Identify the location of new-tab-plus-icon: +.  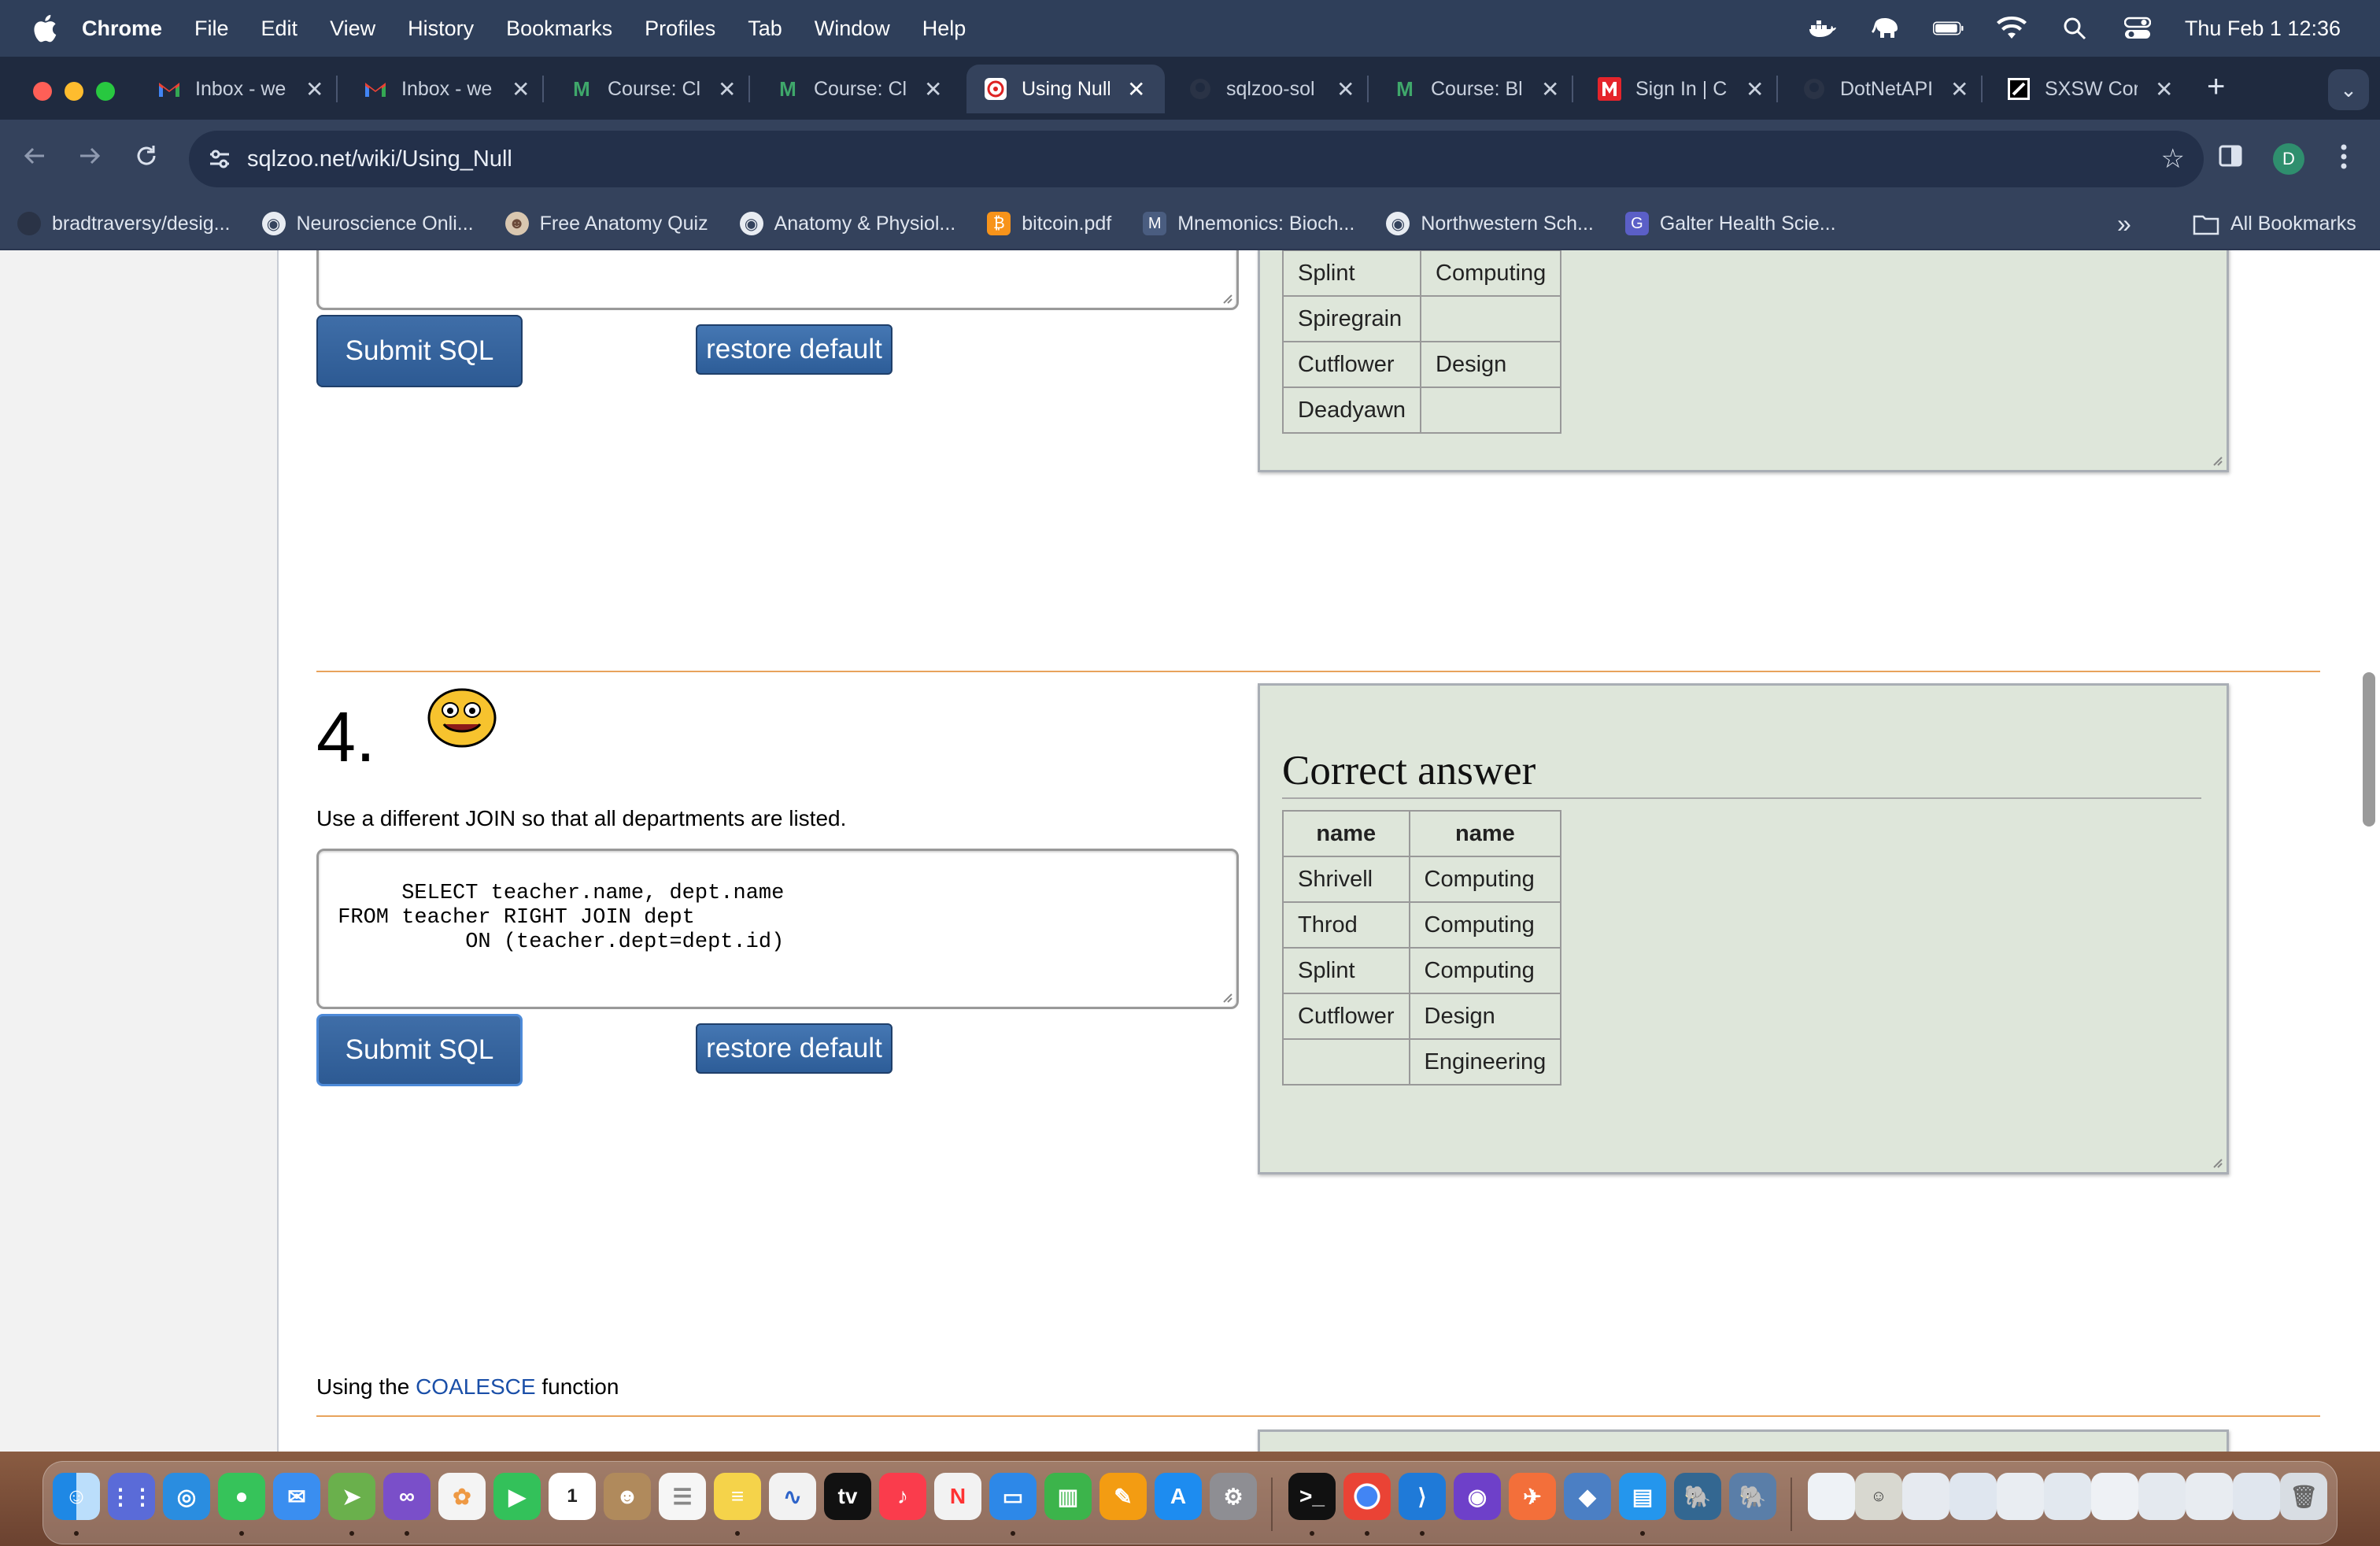
(2216, 87).